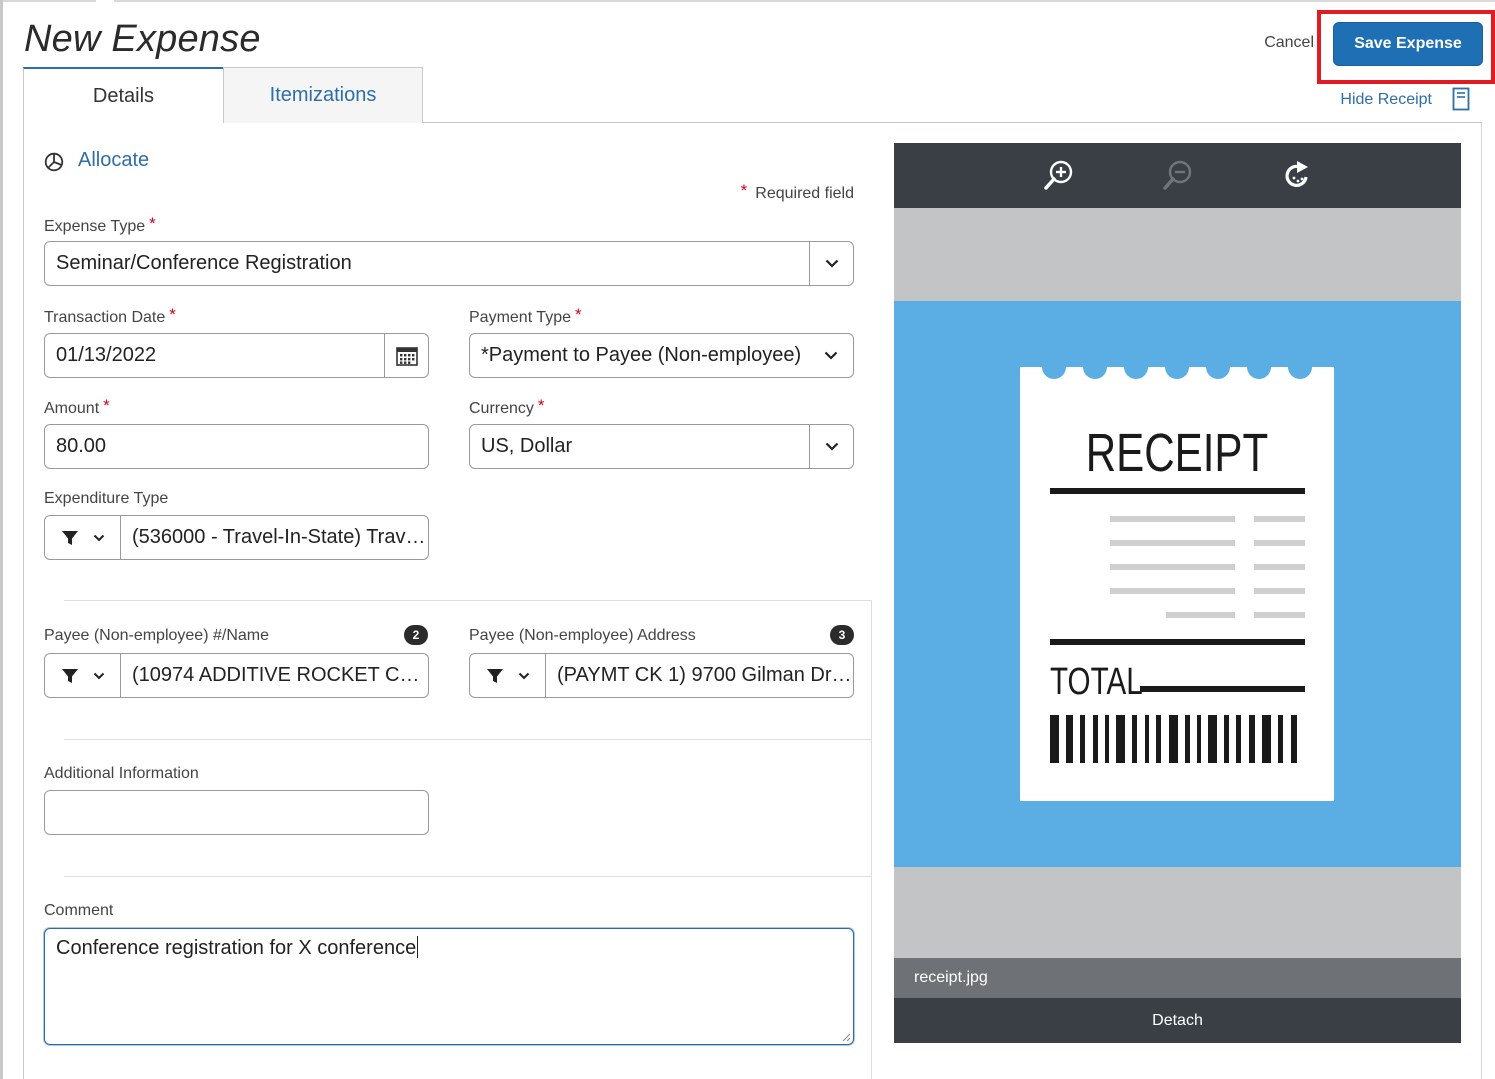 Image resolution: width=1495 pixels, height=1079 pixels. Describe the element at coordinates (54, 162) in the screenshot. I see `pie-chart-icon` at that location.